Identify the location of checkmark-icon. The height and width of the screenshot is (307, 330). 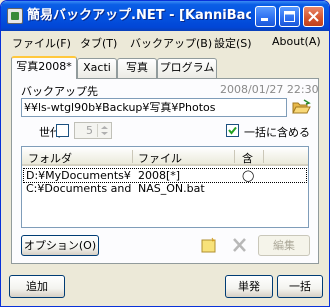
(232, 130).